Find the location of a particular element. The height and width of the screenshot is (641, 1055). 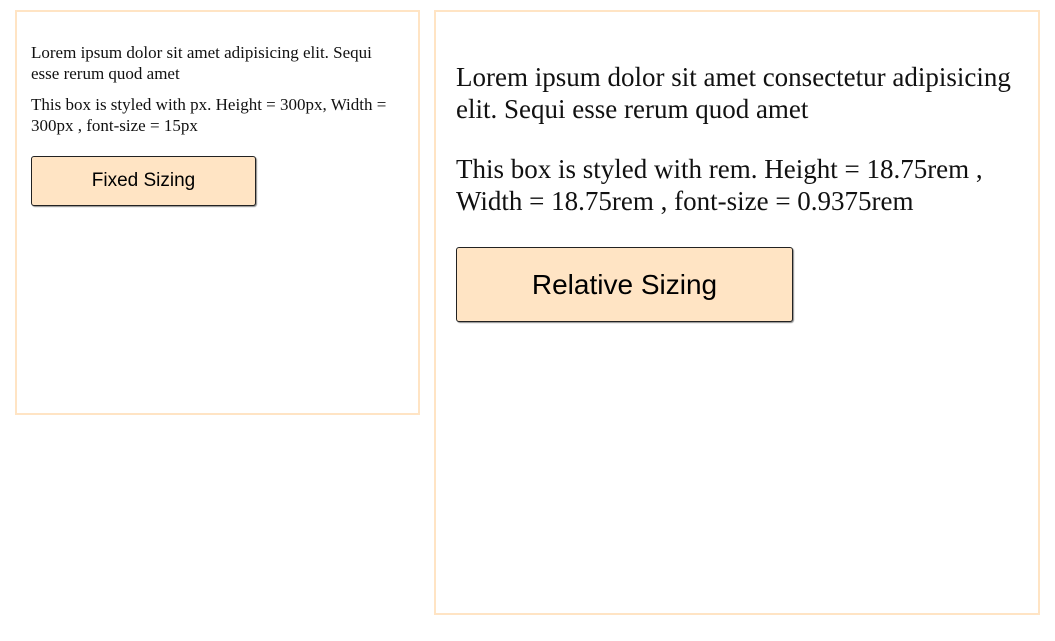

relative-sizing-button: Relative Sizing is located at coordinates (624, 284).